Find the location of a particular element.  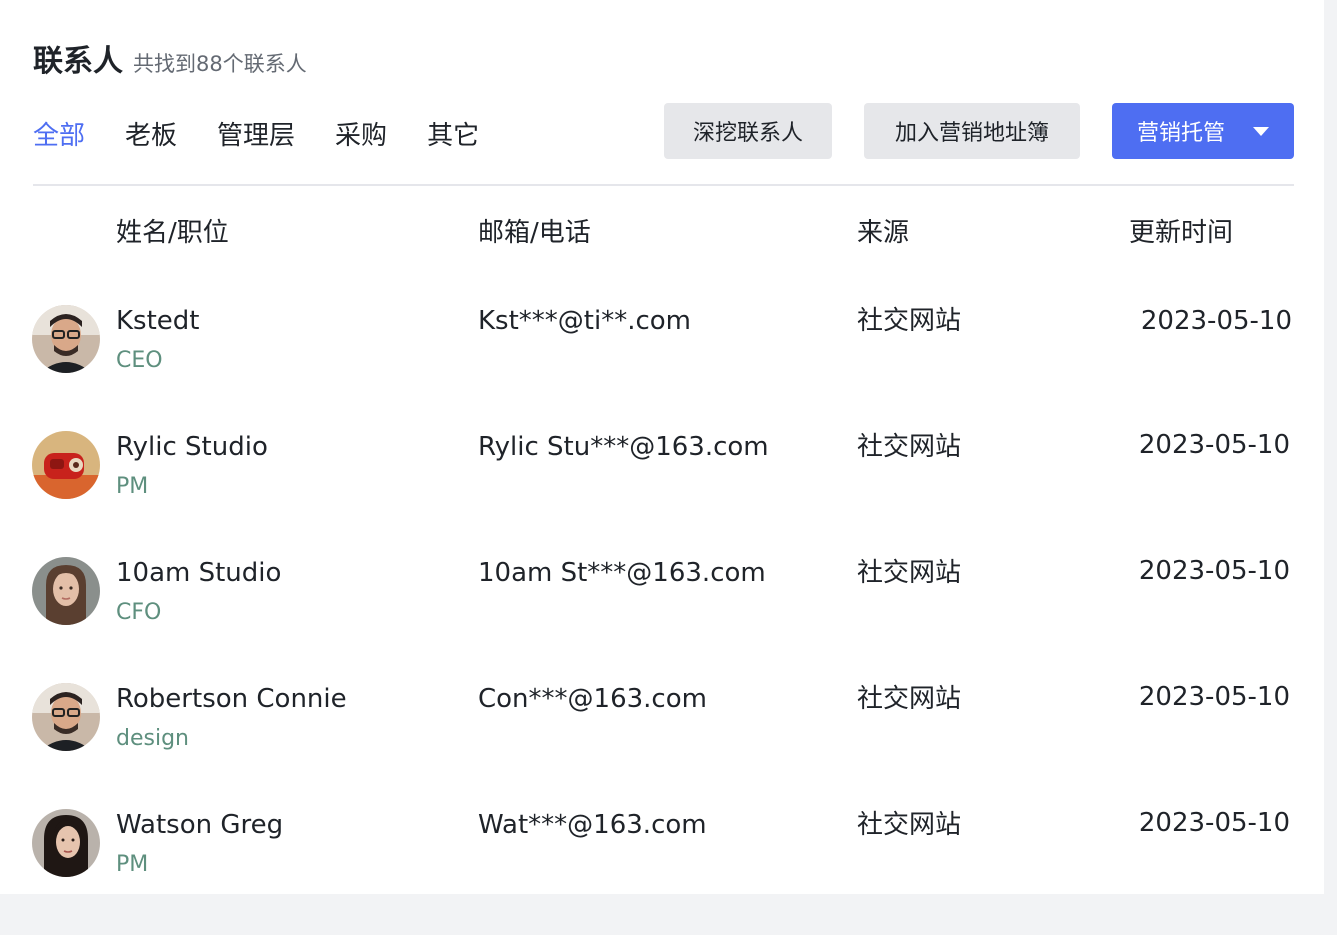

contact-name: Kstedt is located at coordinates (157, 321).